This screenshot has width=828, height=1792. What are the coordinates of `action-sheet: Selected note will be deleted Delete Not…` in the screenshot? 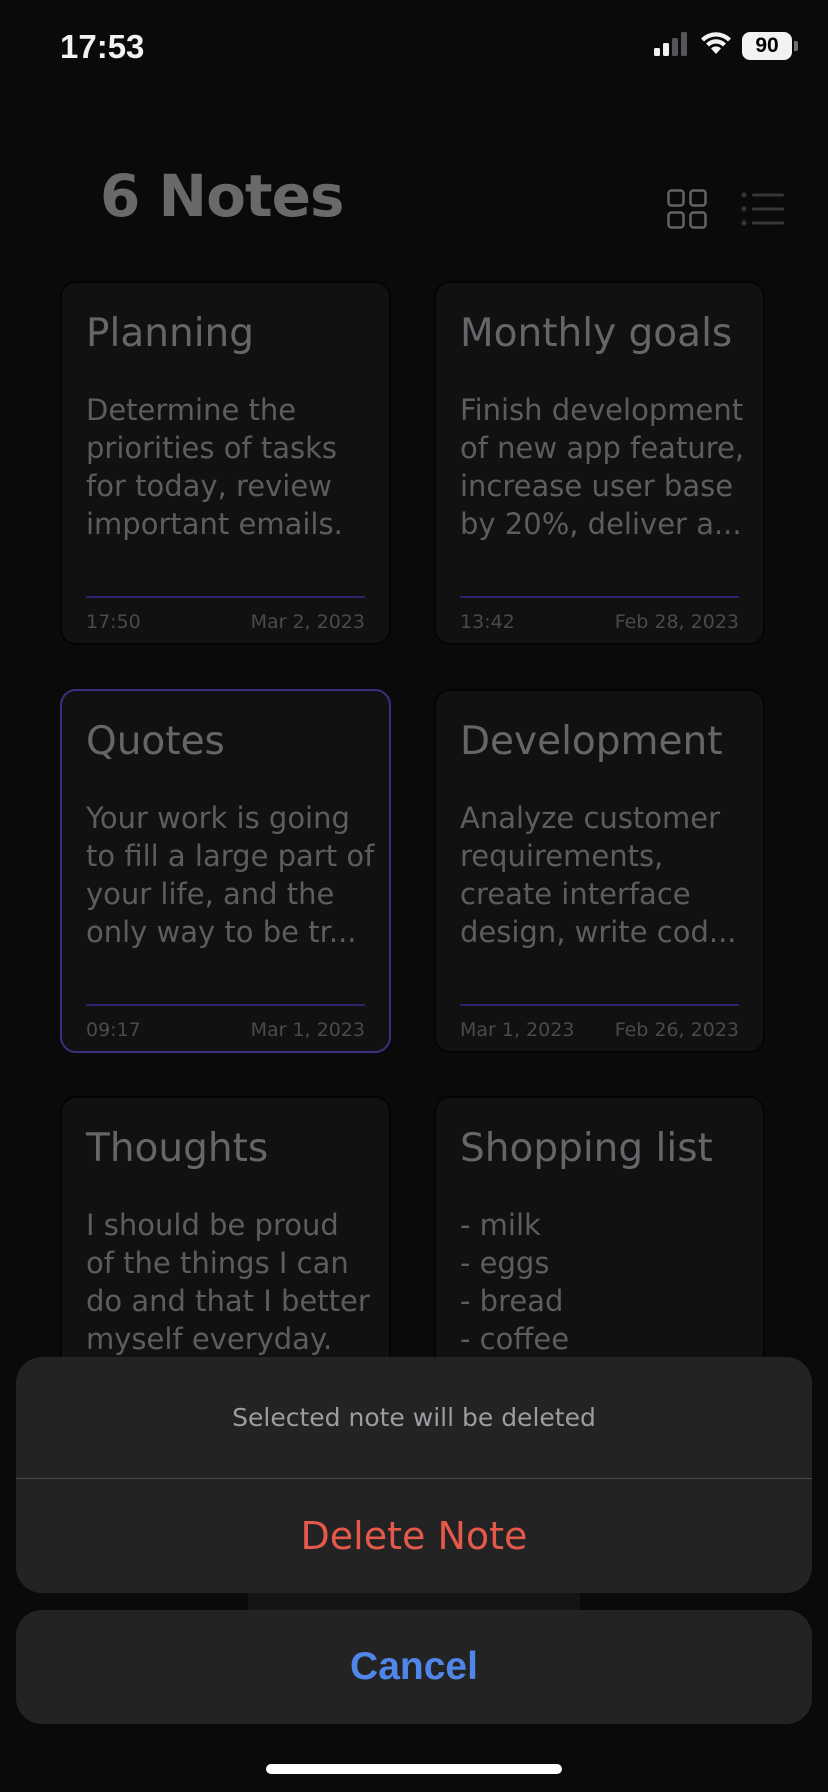 It's located at (414, 1475).